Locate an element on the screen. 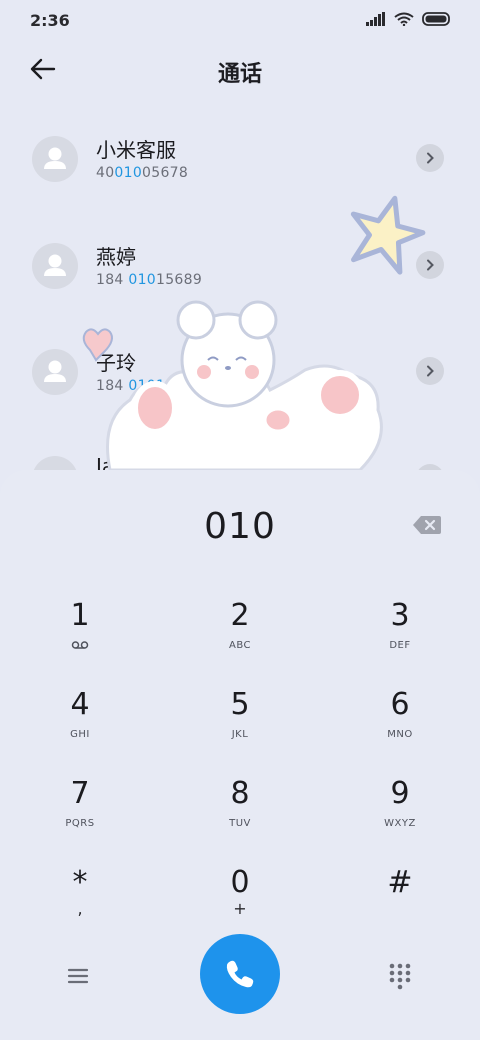 The height and width of the screenshot is (1040, 480). header: 通话 is located at coordinates (240, 70).